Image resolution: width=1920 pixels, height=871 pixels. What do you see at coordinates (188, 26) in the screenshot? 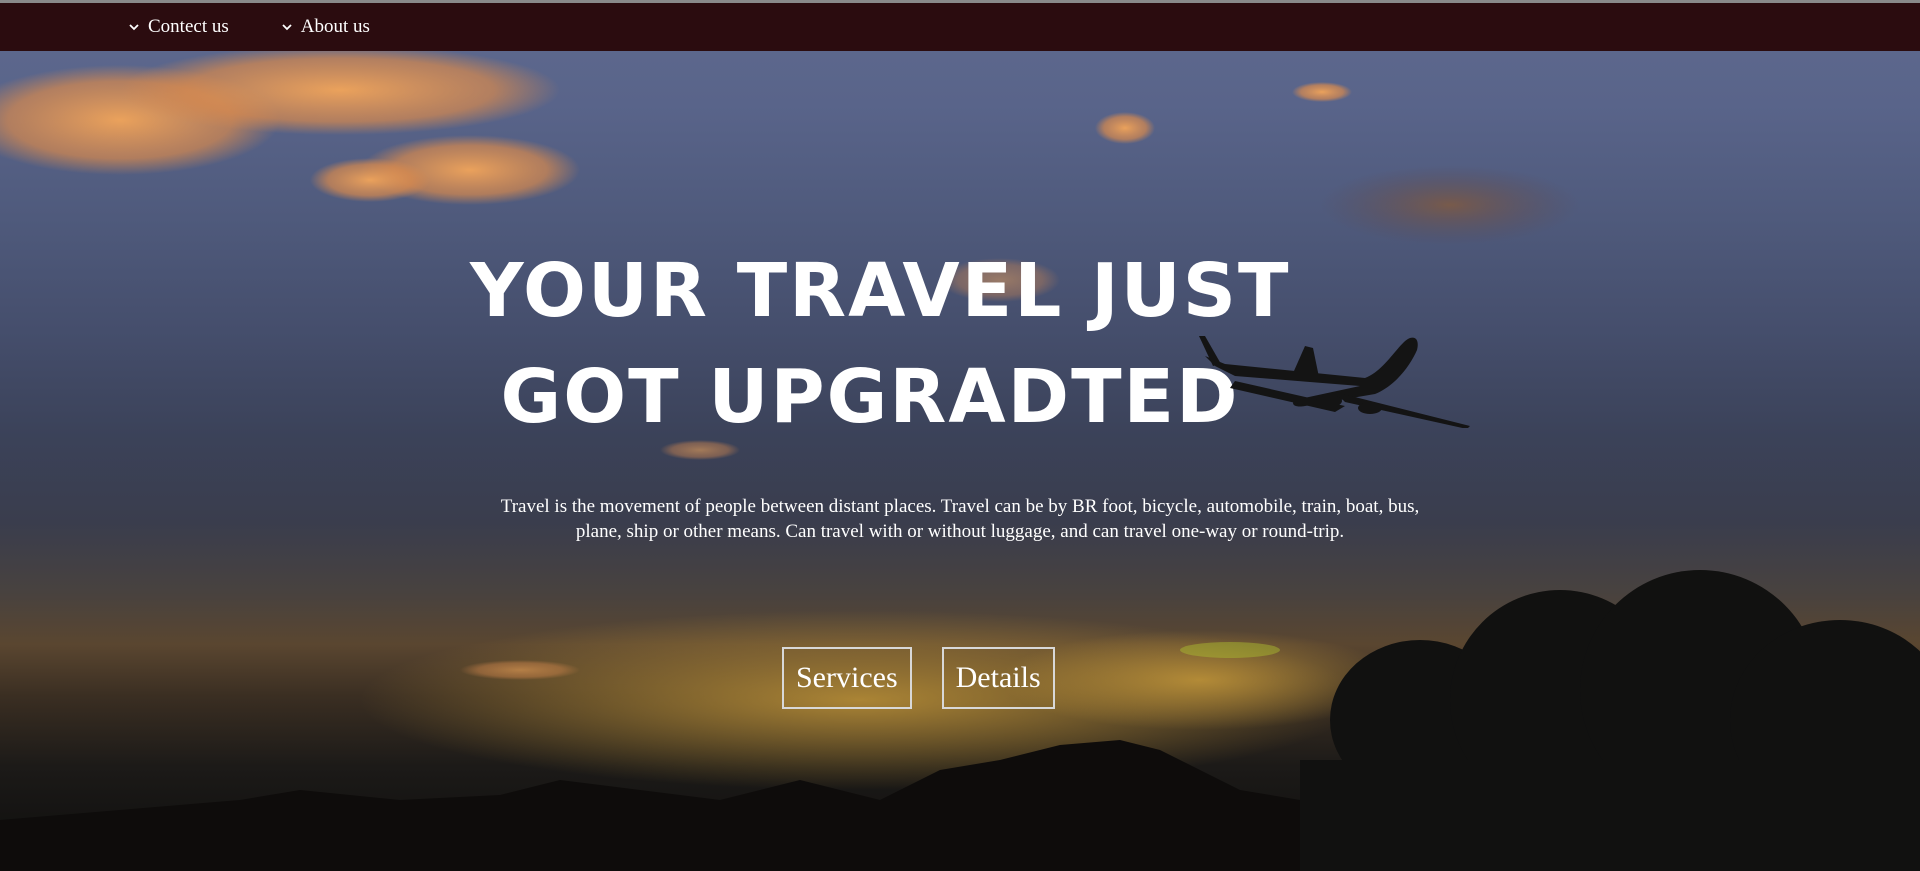
I see `nav-contact-us-label: Contect us` at bounding box center [188, 26].